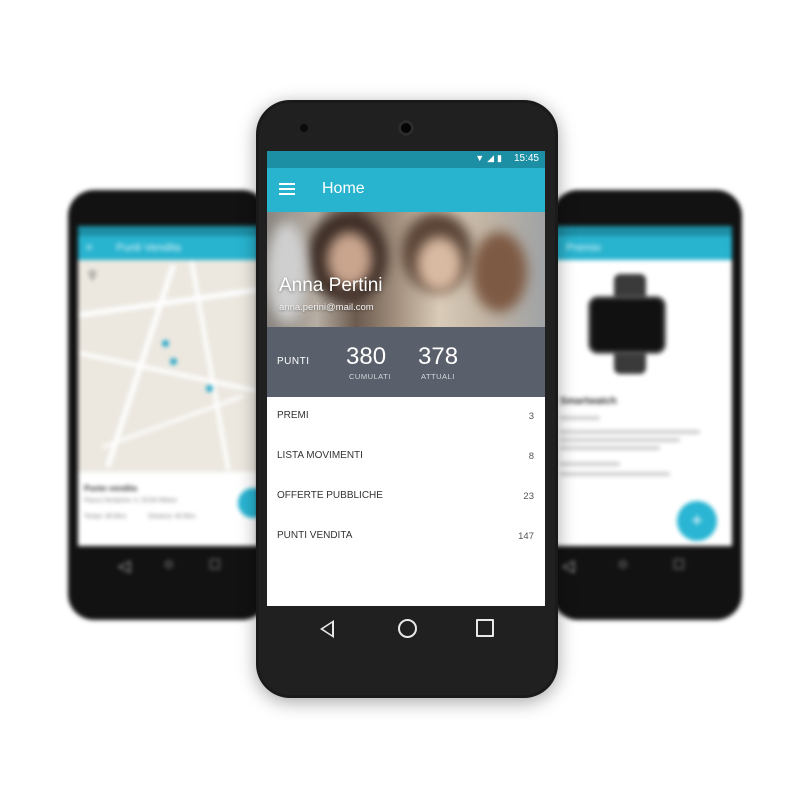  What do you see at coordinates (642, 248) in the screenshot?
I see `right-app-bar: Premio` at bounding box center [642, 248].